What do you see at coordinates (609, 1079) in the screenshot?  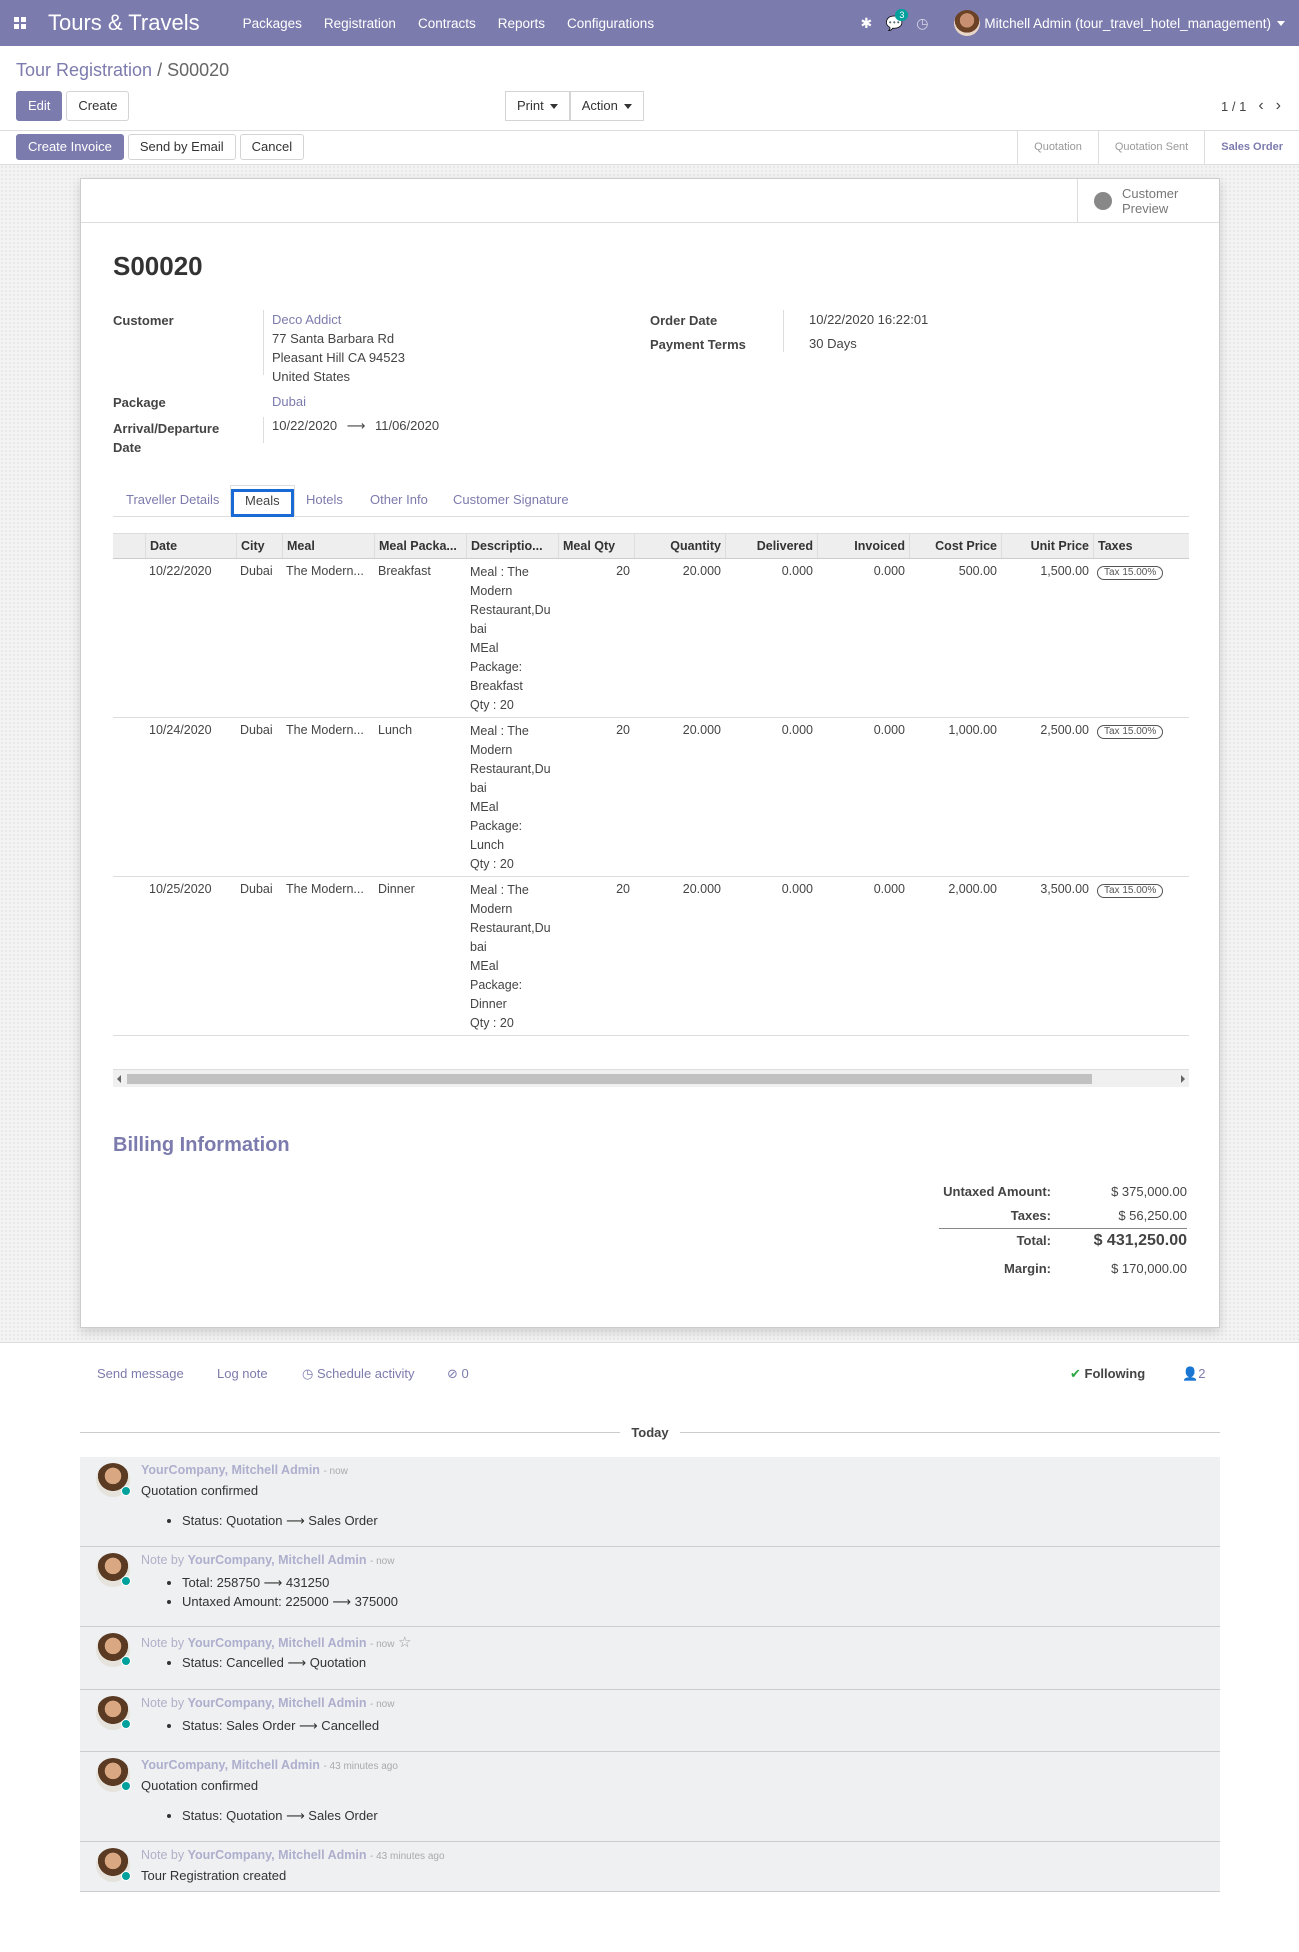 I see `scroll-thumb` at bounding box center [609, 1079].